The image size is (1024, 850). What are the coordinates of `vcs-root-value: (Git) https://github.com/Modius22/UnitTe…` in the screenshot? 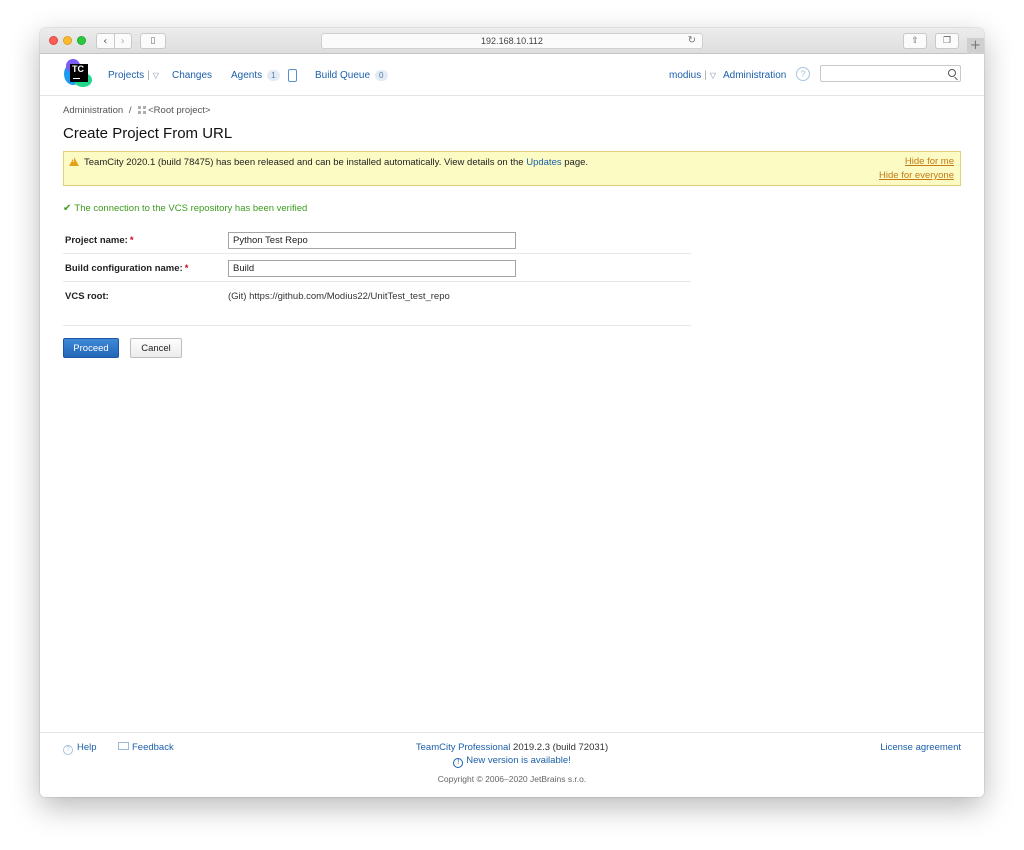 It's located at (339, 296).